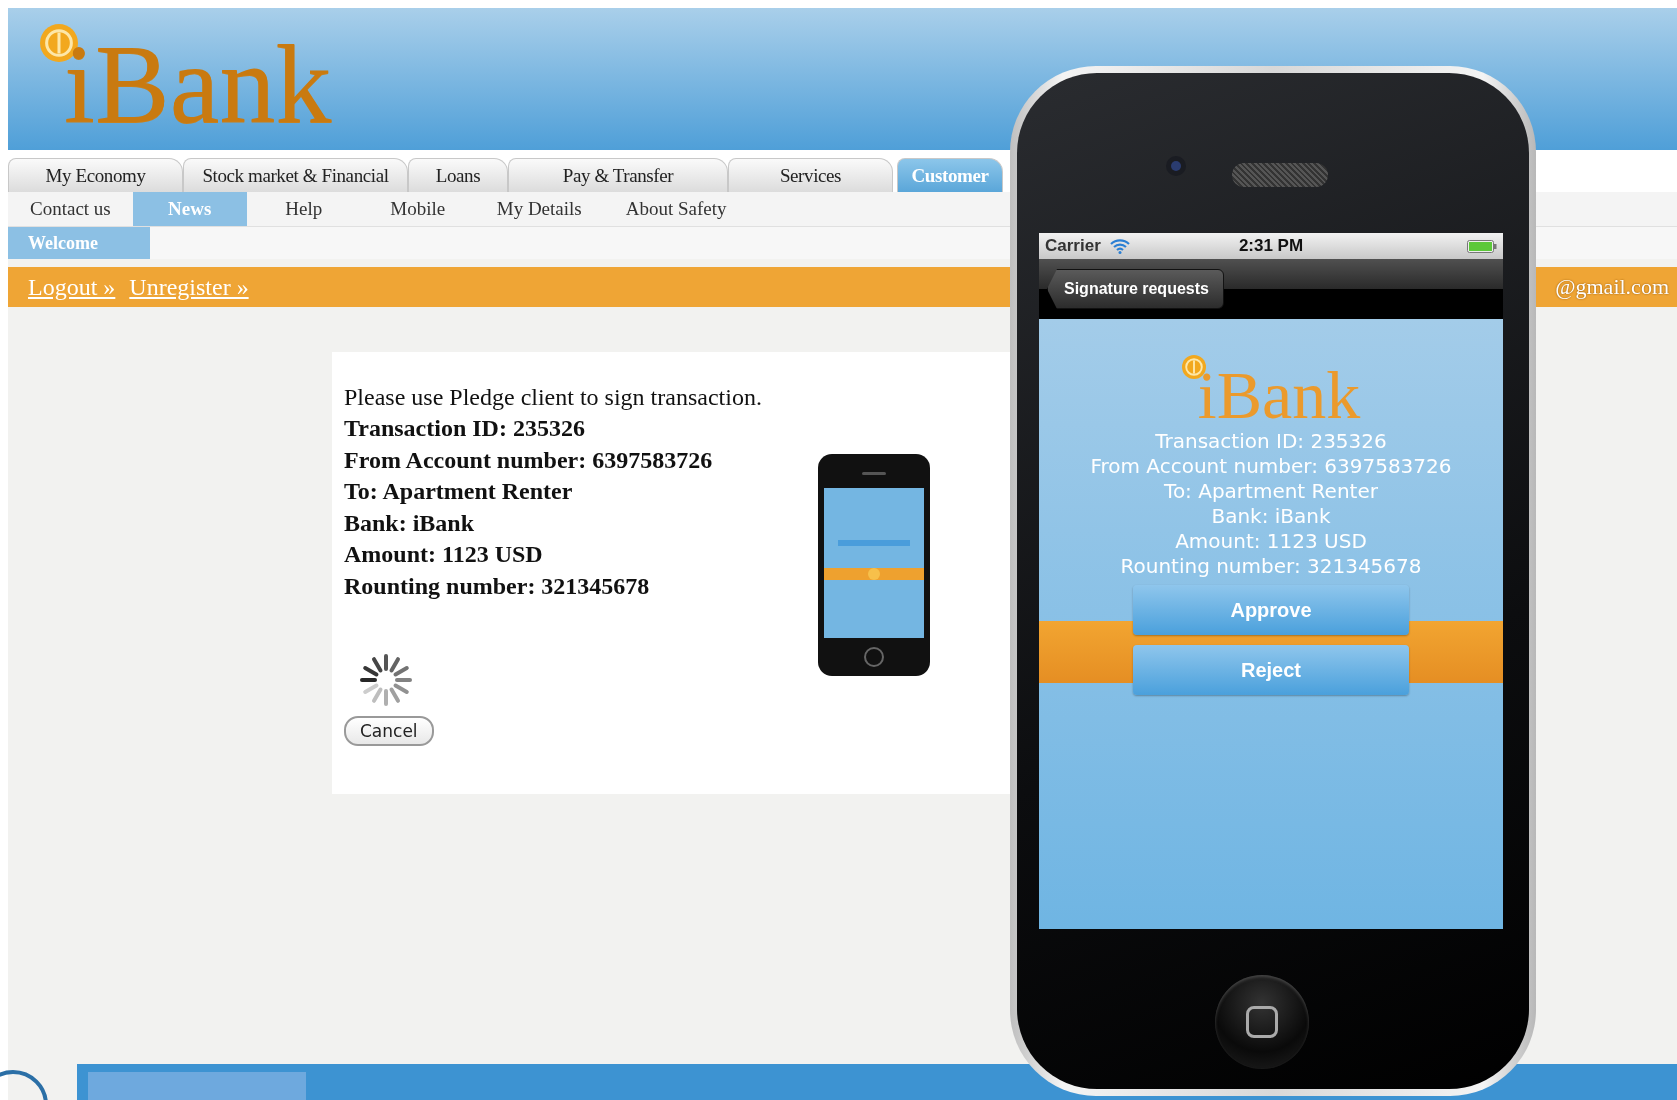  I want to click on loading-spinner-icon, so click(386, 680).